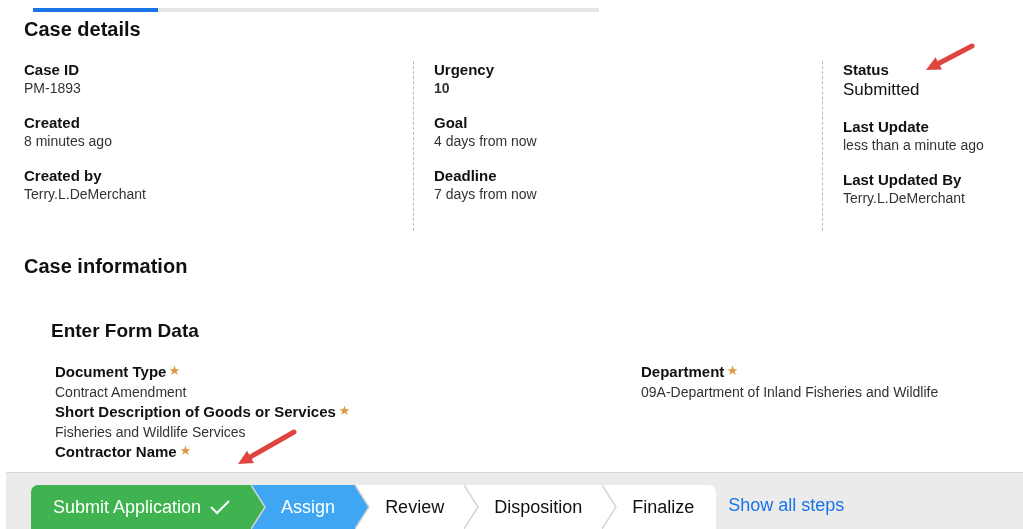 Image resolution: width=1023 pixels, height=529 pixels. What do you see at coordinates (410, 507) in the screenshot?
I see `step-tab: Review` at bounding box center [410, 507].